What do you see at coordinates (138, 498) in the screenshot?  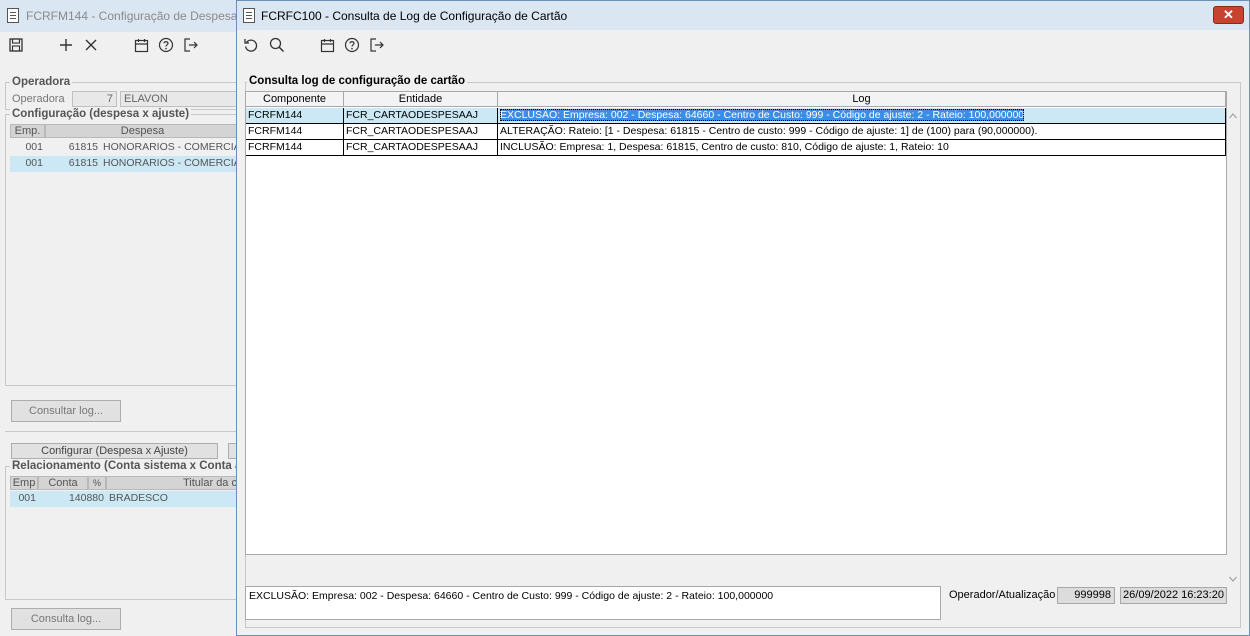 I see `cell-titular: BRADESCO` at bounding box center [138, 498].